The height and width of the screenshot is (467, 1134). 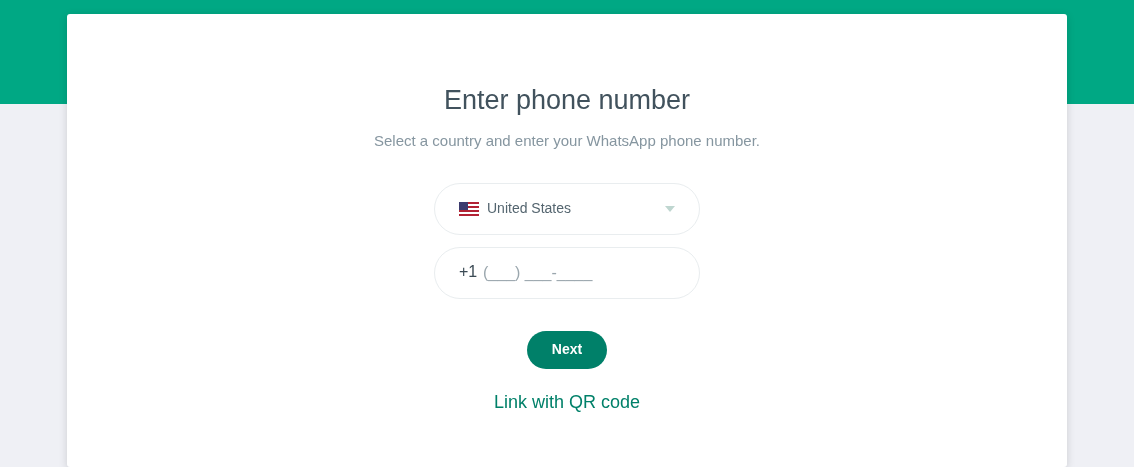 What do you see at coordinates (567, 141) in the screenshot?
I see `subtitle: Select a country and enter your WhatsApp phone number.` at bounding box center [567, 141].